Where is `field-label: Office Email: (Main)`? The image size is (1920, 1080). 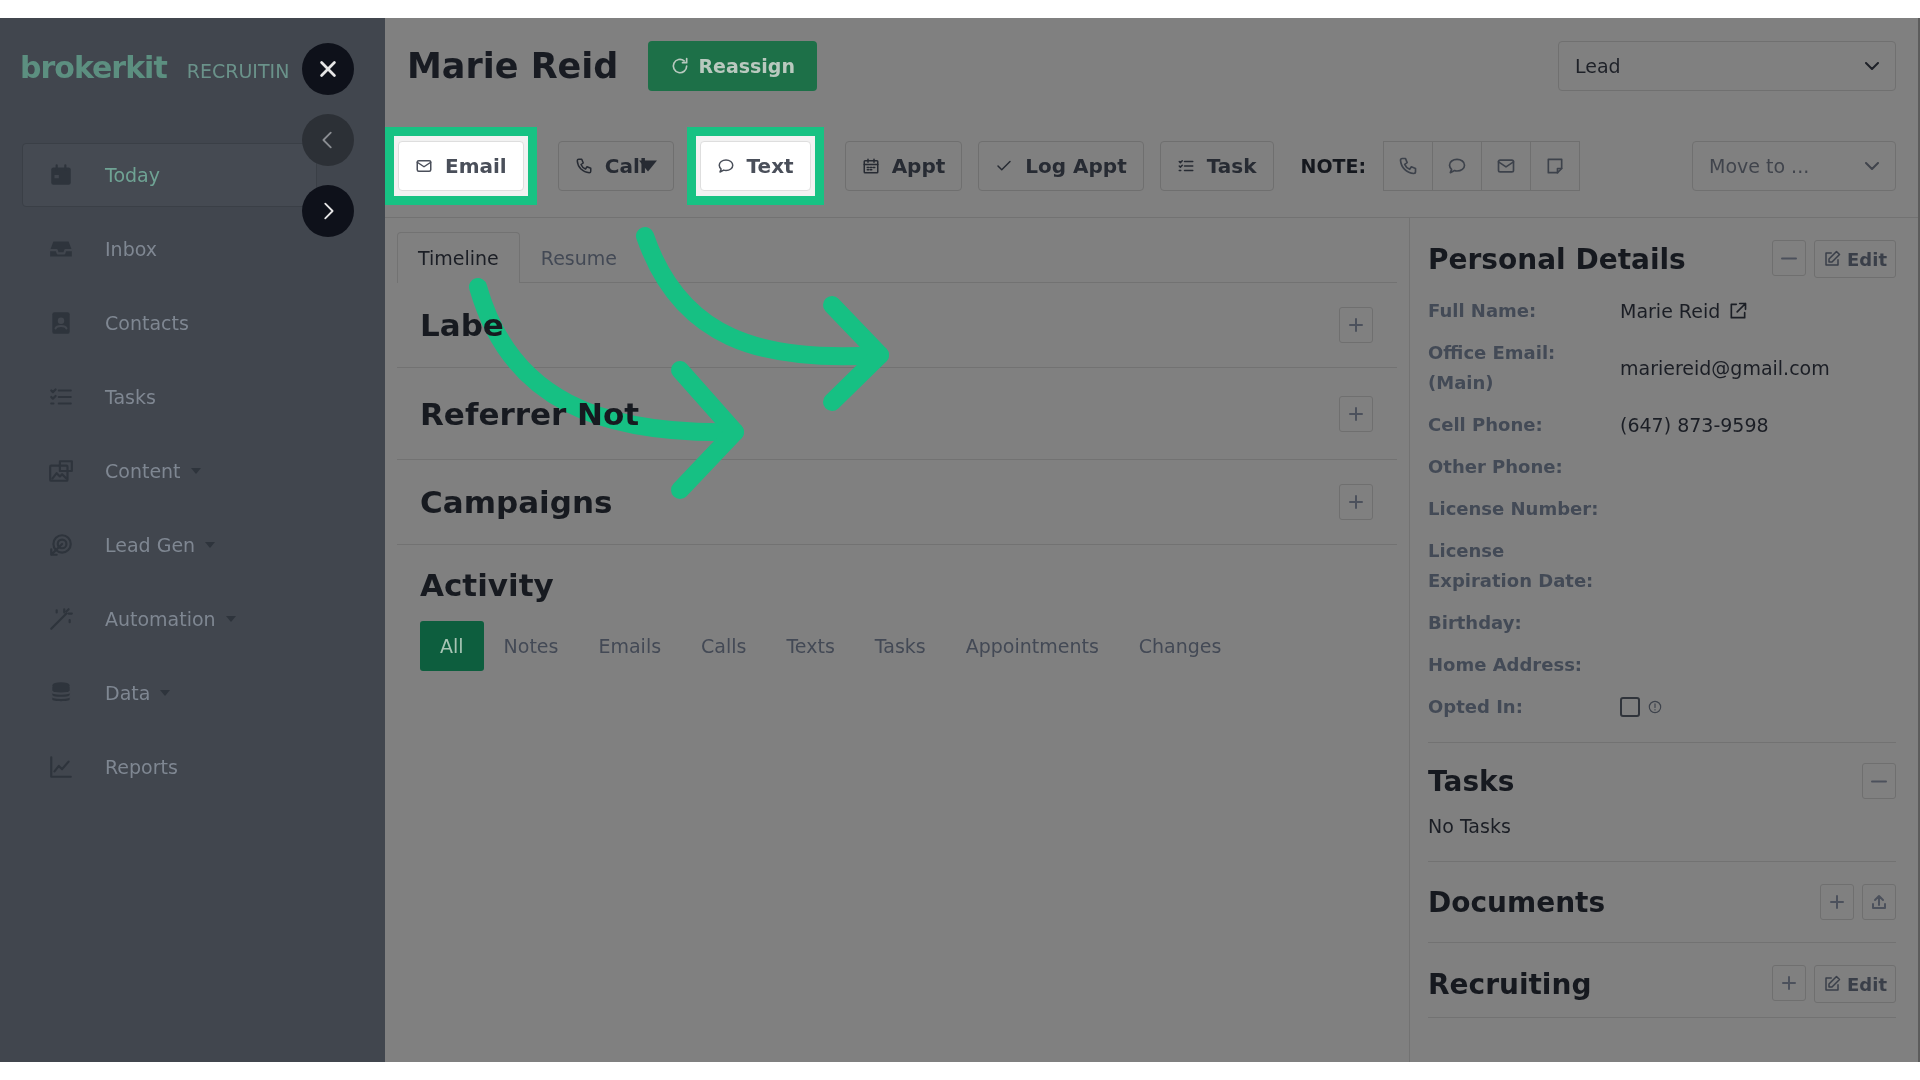
field-label: Office Email: (Main) is located at coordinates (1492, 368).